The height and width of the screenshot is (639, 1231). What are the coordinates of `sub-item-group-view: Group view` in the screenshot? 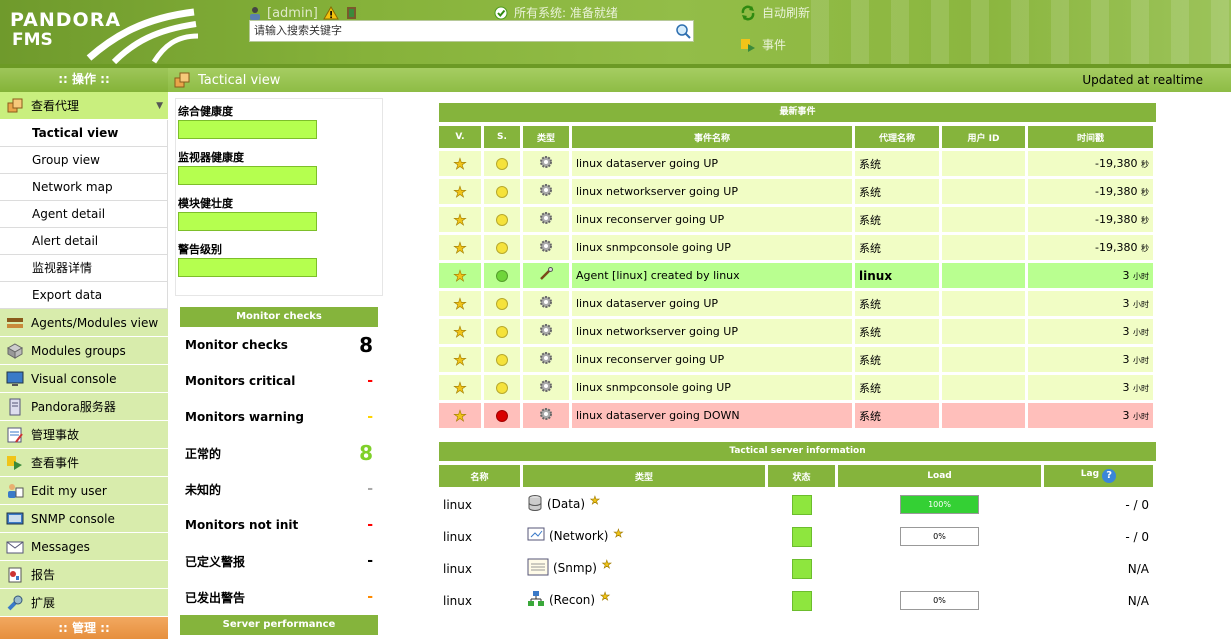 It's located at (84, 160).